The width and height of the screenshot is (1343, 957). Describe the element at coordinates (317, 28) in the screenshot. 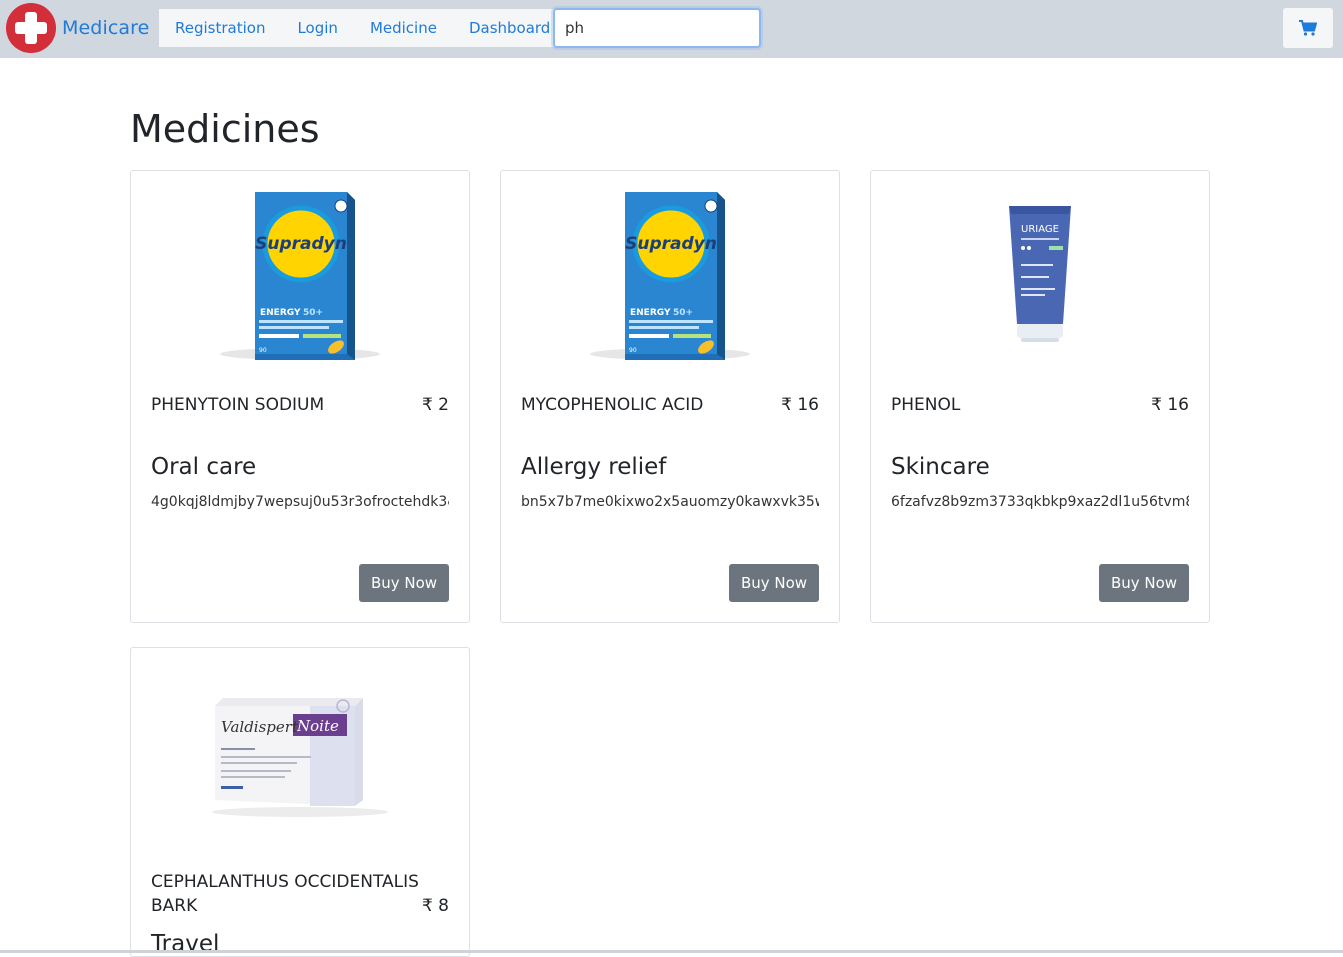

I see `nav-link-login: Login` at that location.